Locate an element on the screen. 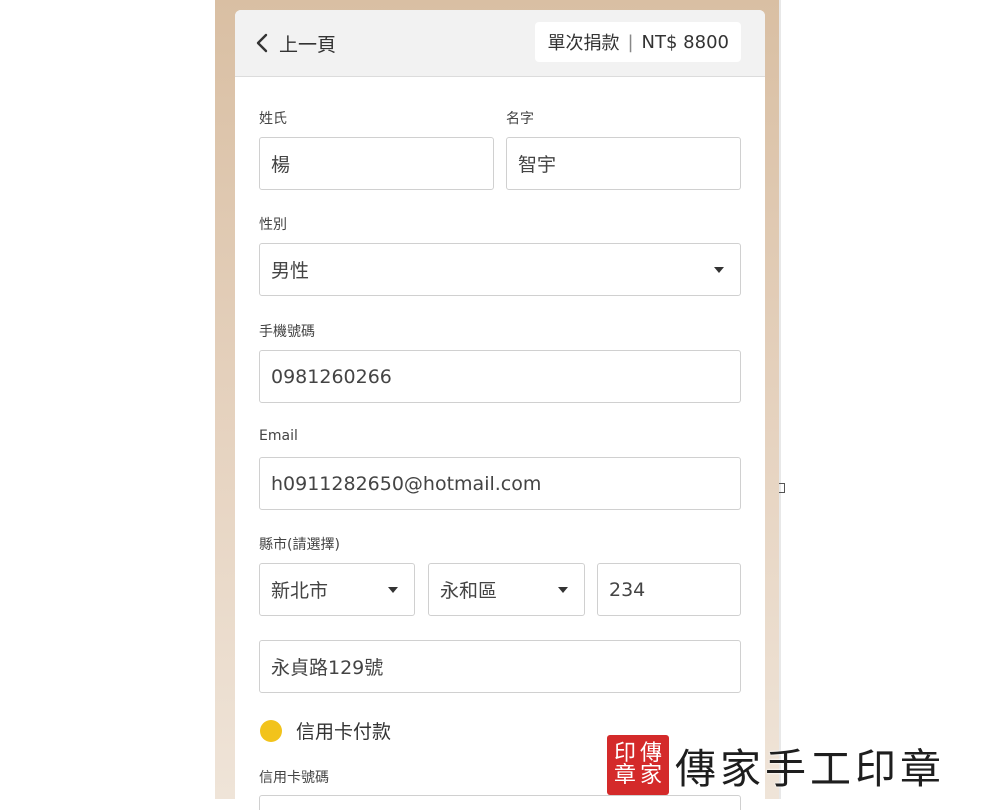 The height and width of the screenshot is (810, 1000). first-name-label: 名字 is located at coordinates (520, 119).